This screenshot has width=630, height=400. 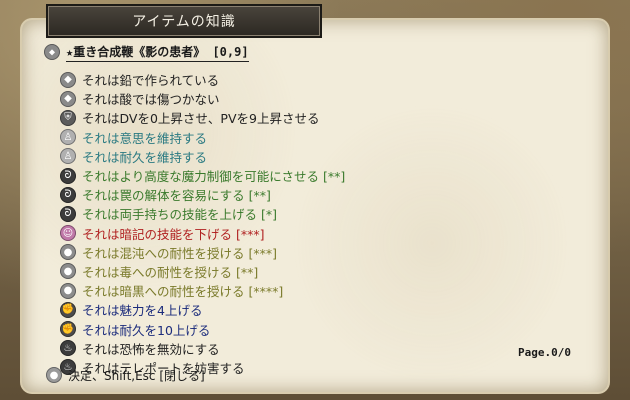 I want to click on property-row: ✊ それは耐久を10上げる, so click(x=310, y=328).